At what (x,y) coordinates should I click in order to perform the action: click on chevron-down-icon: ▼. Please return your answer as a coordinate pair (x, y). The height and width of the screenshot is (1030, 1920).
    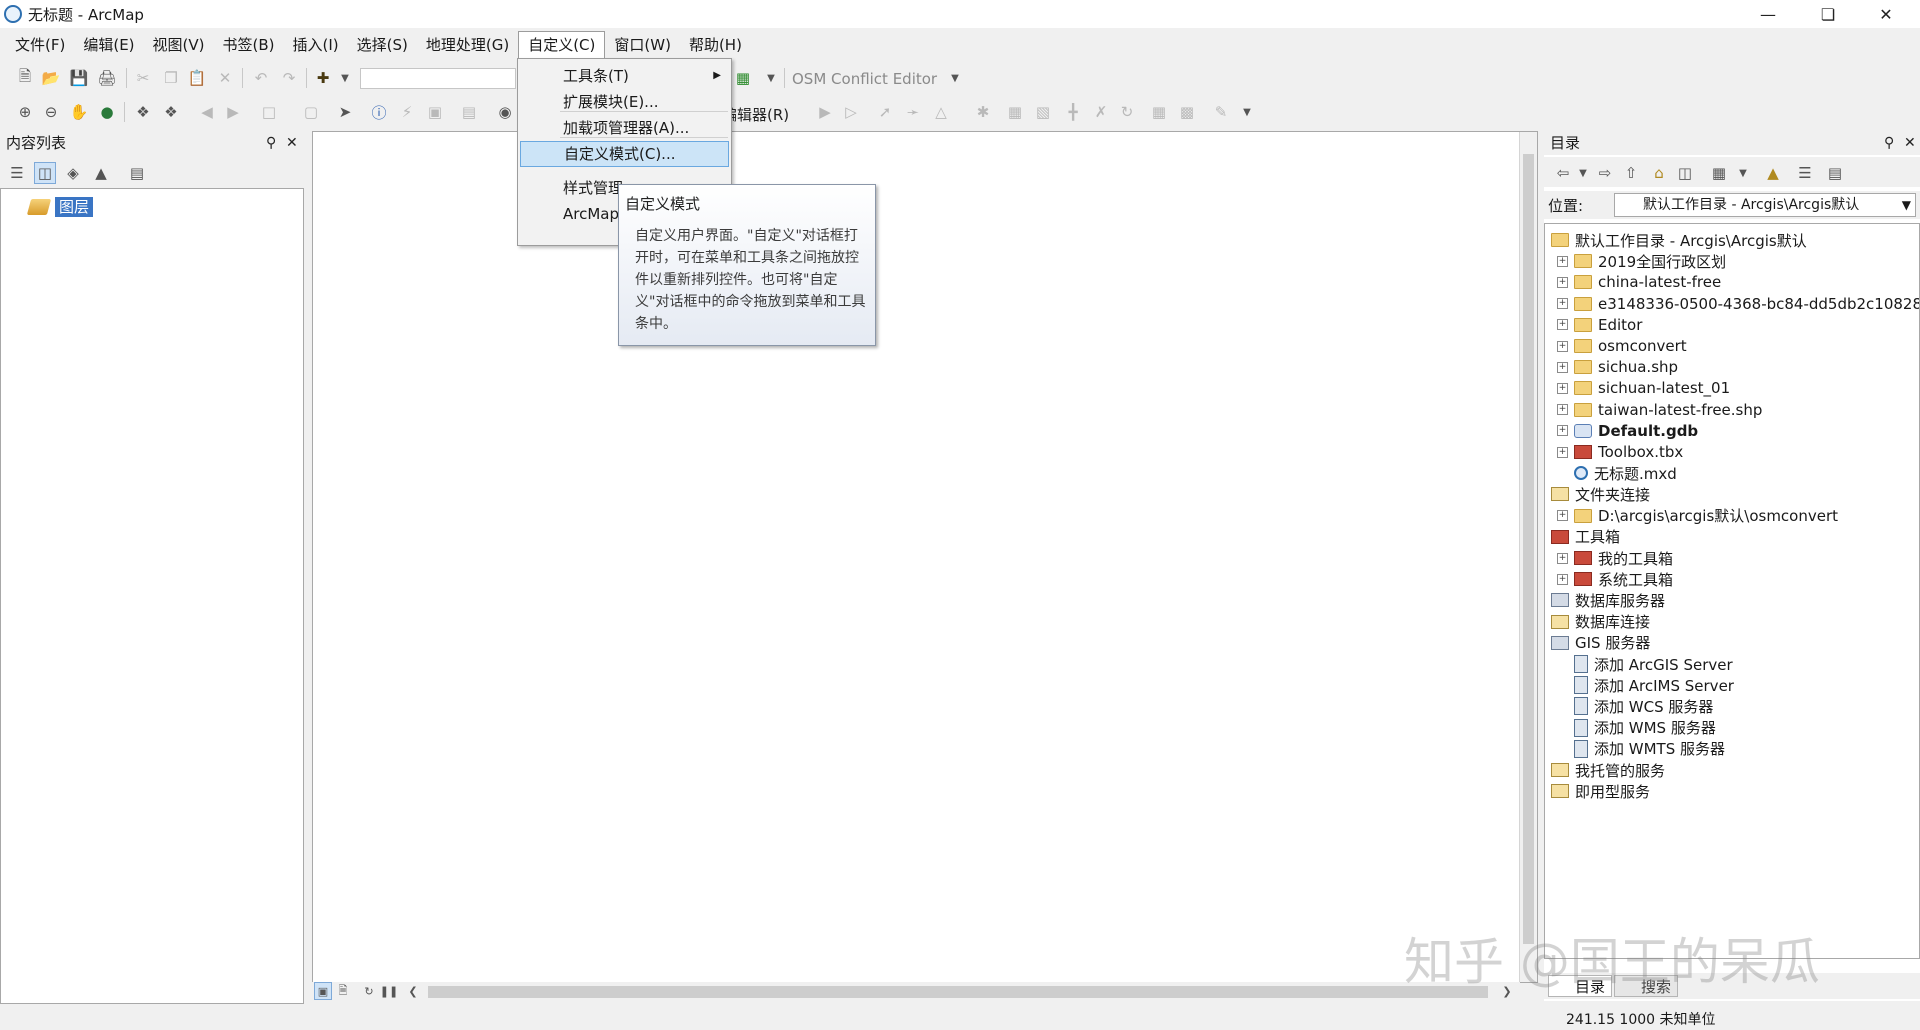
    Looking at the image, I should click on (1906, 205).